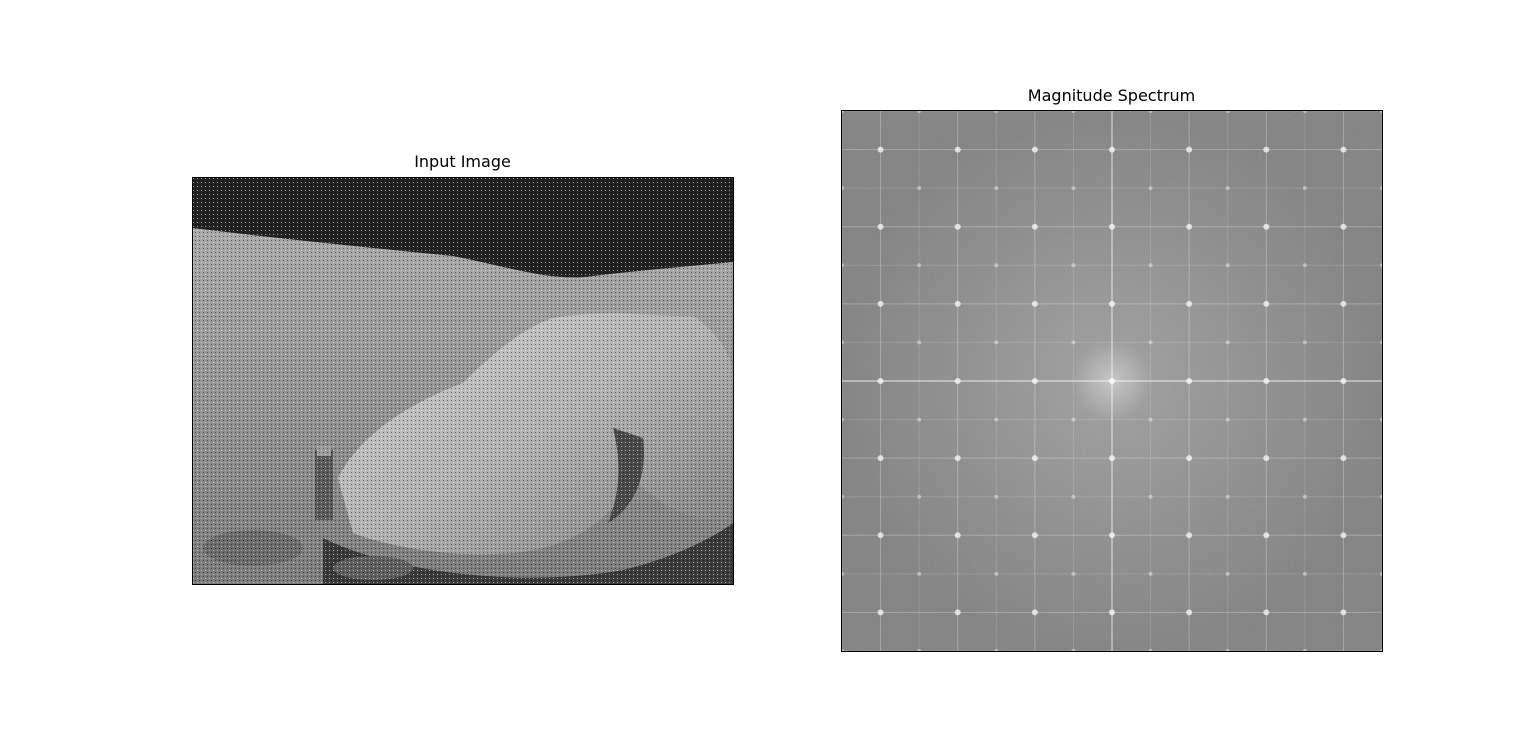  Describe the element at coordinates (1111, 95) in the screenshot. I see `magnitude-spectrum-title: Magnitude Spectrum` at that location.